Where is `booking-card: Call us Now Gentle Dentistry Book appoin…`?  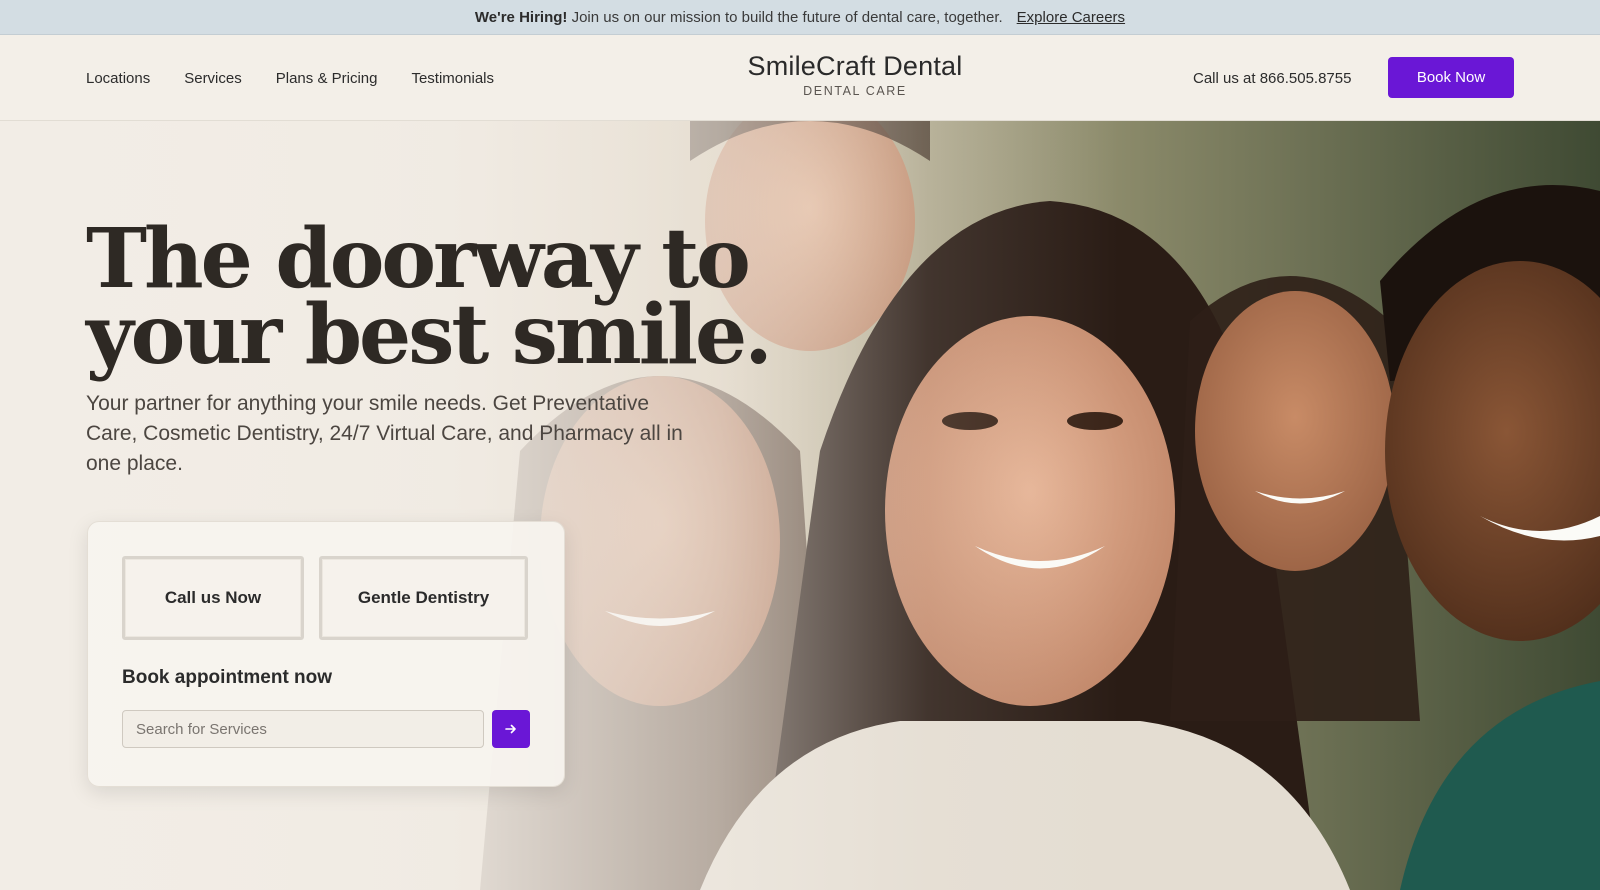
booking-card: Call us Now Gentle Dentistry Book appoin… is located at coordinates (326, 654).